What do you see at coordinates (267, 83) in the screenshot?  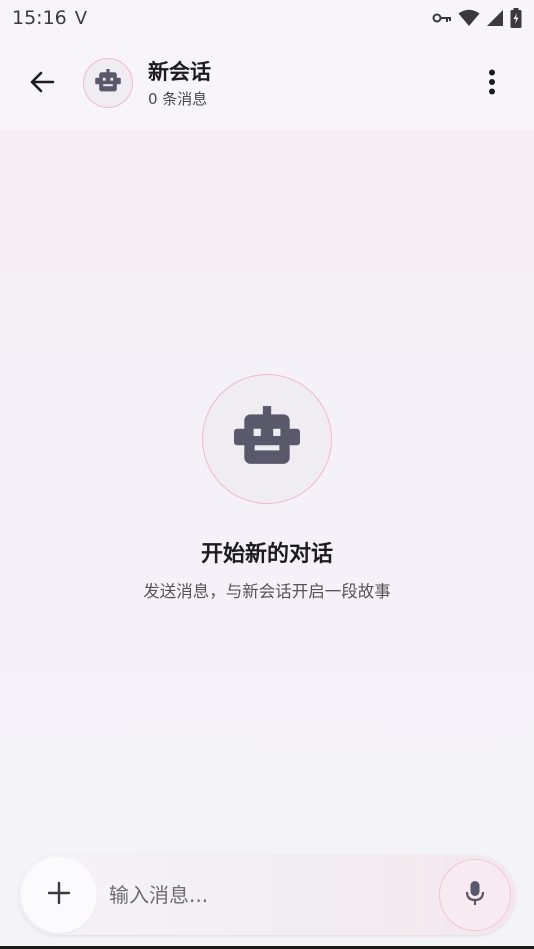 I see `app-header: 新会话 0 条消息` at bounding box center [267, 83].